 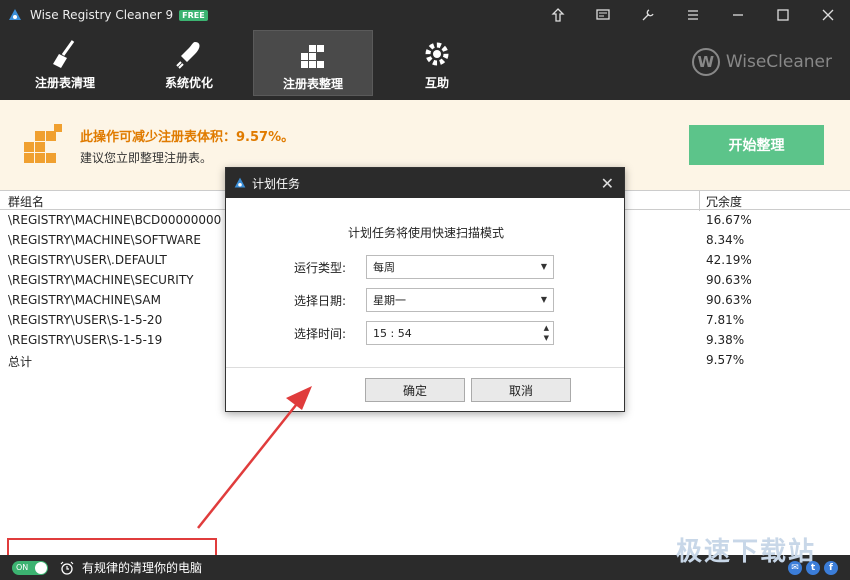 I want to click on tab-label: 注册表清理, so click(x=64, y=83).